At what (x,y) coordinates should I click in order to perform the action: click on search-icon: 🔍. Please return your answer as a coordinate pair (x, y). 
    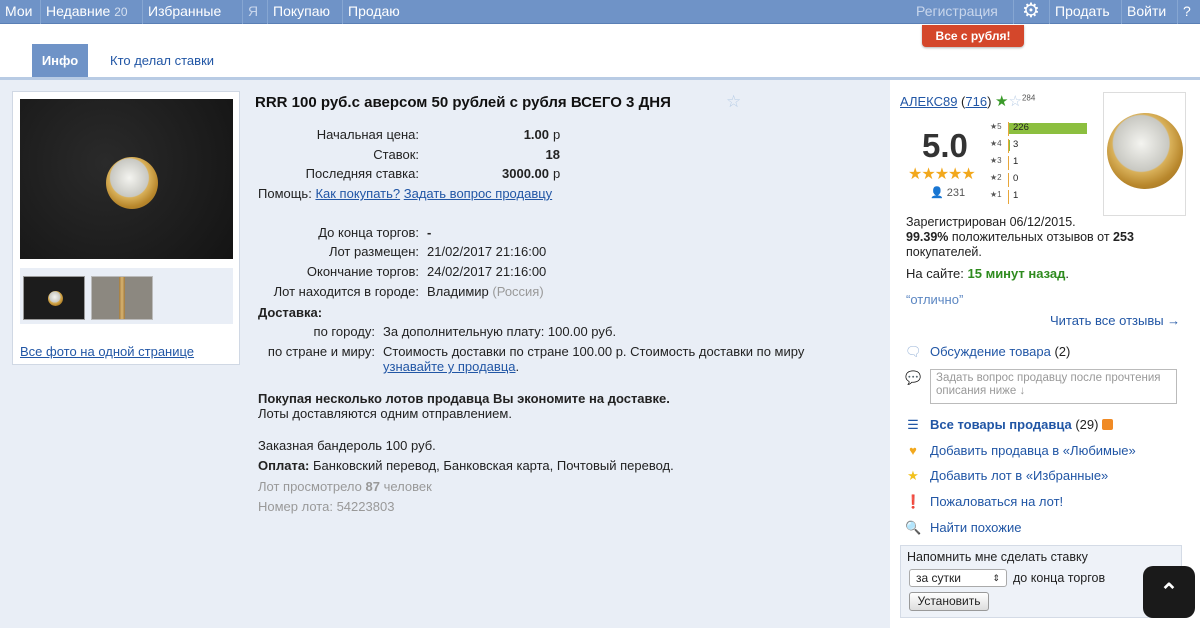
    Looking at the image, I should click on (913, 527).